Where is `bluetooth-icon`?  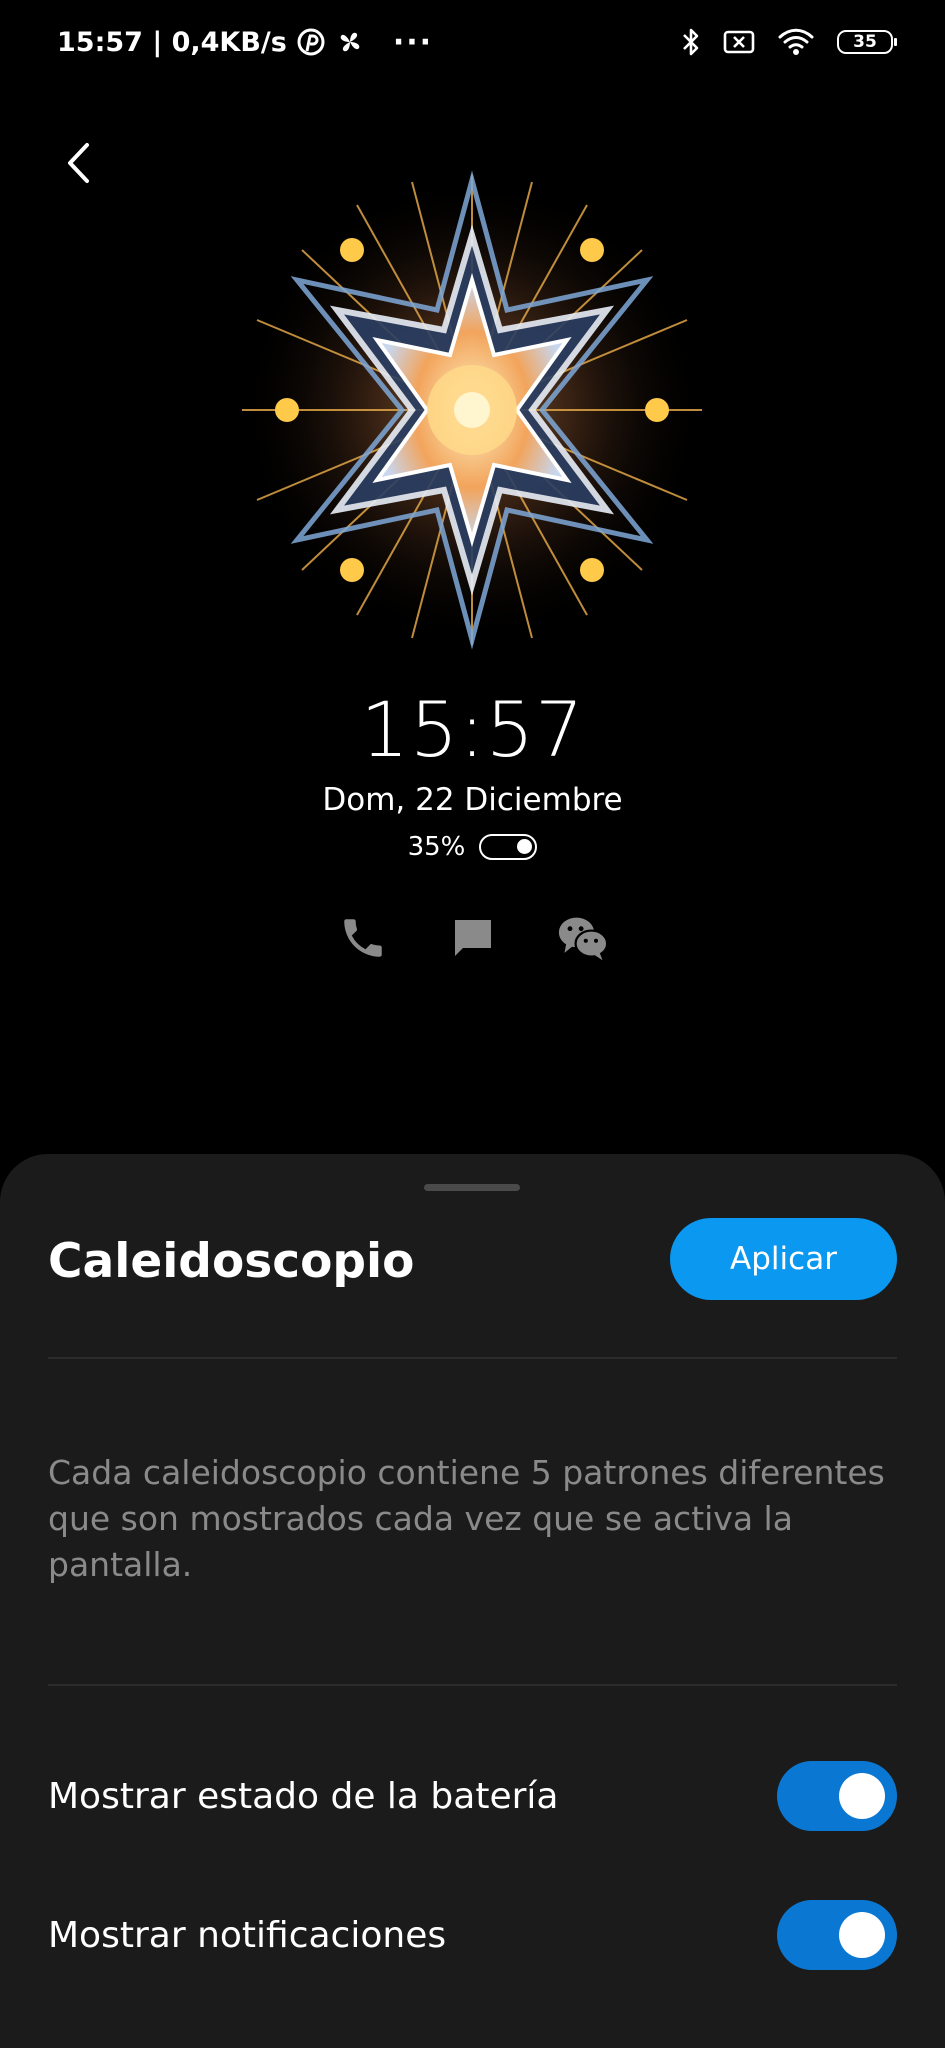
bluetooth-icon is located at coordinates (691, 42).